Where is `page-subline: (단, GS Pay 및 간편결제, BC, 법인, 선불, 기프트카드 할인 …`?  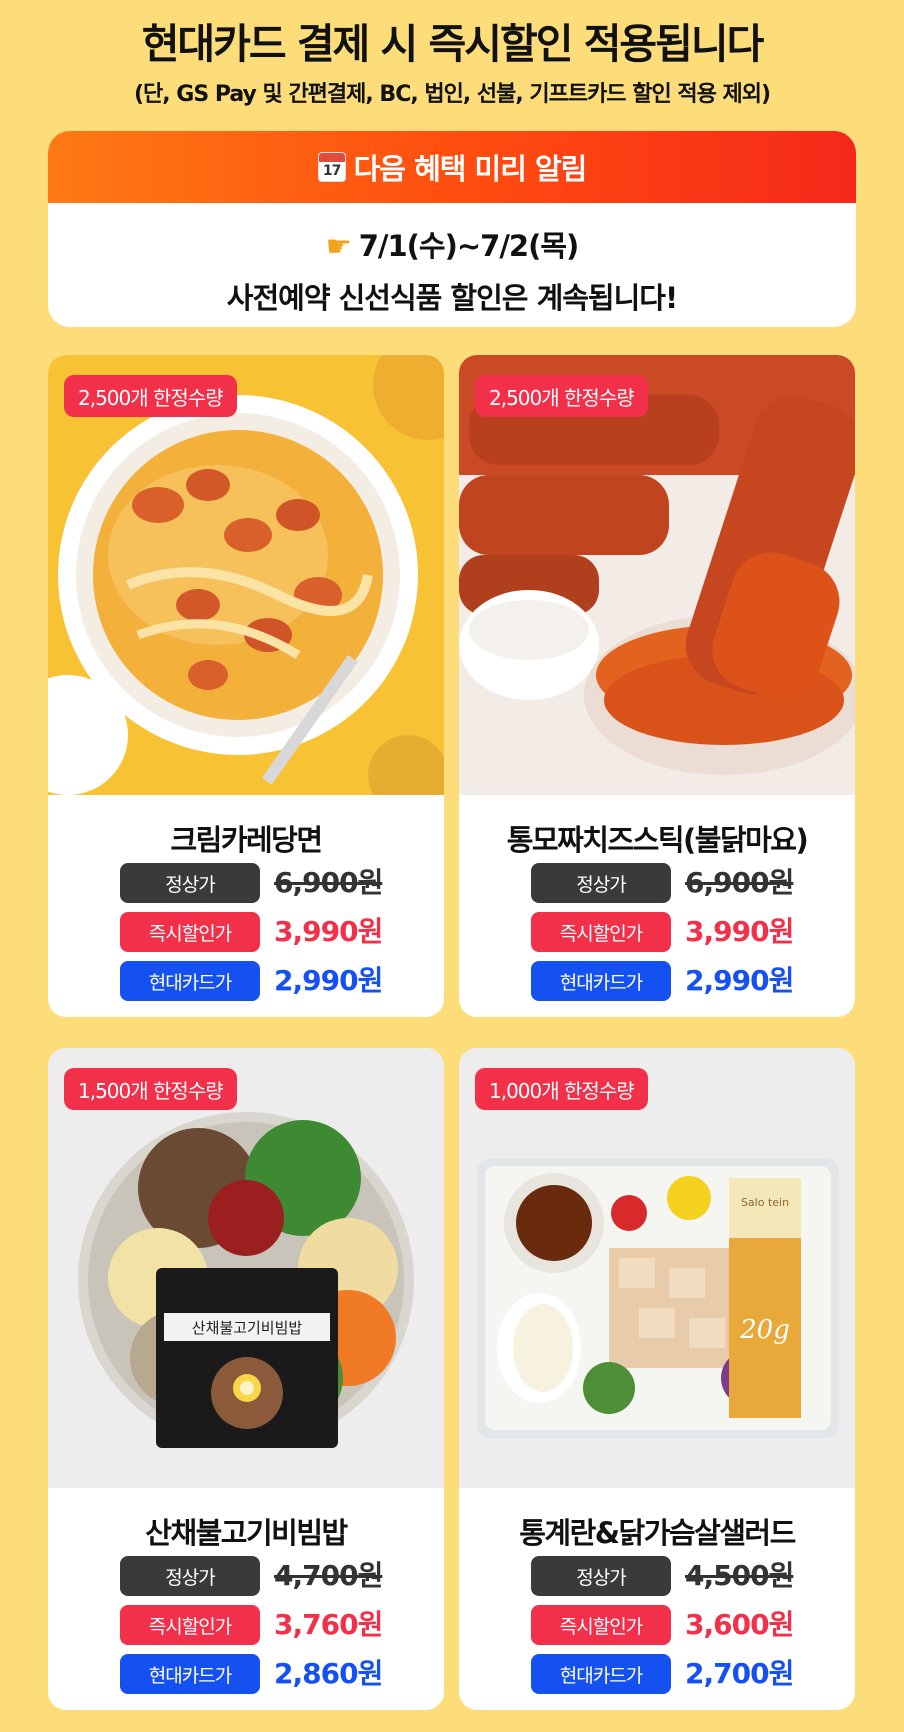 page-subline: (단, GS Pay 및 간편결제, BC, 법인, 선불, 기프트카드 할인 … is located at coordinates (452, 94).